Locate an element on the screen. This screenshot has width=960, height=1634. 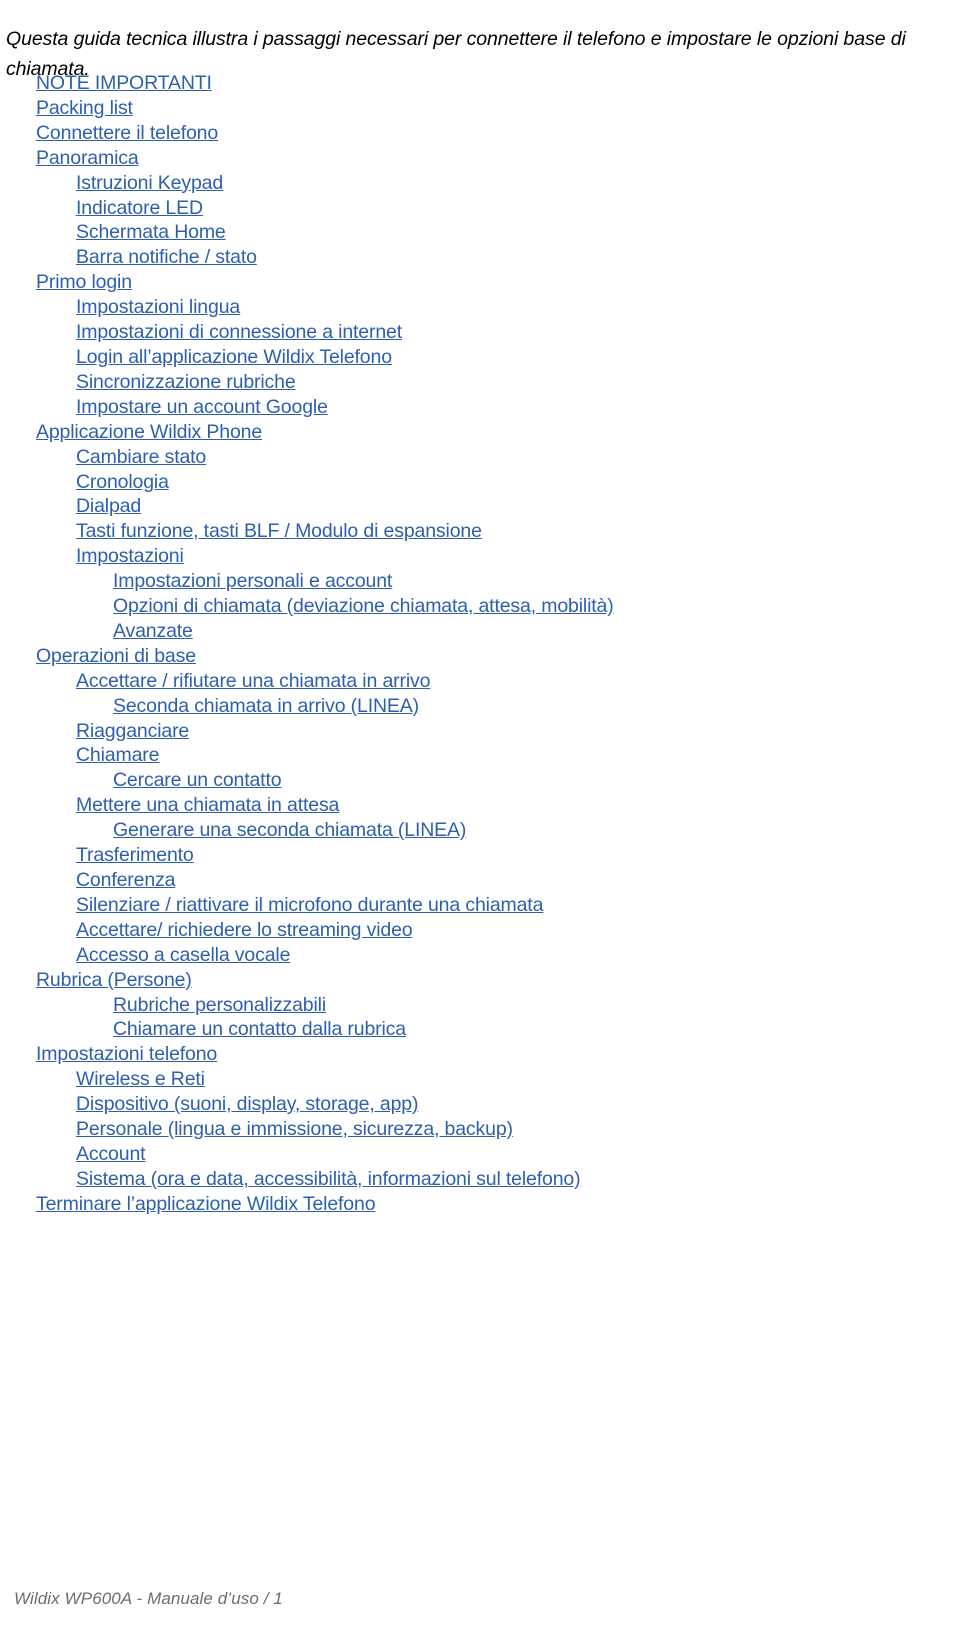
toc-link: Schermata Home is located at coordinates (151, 232).